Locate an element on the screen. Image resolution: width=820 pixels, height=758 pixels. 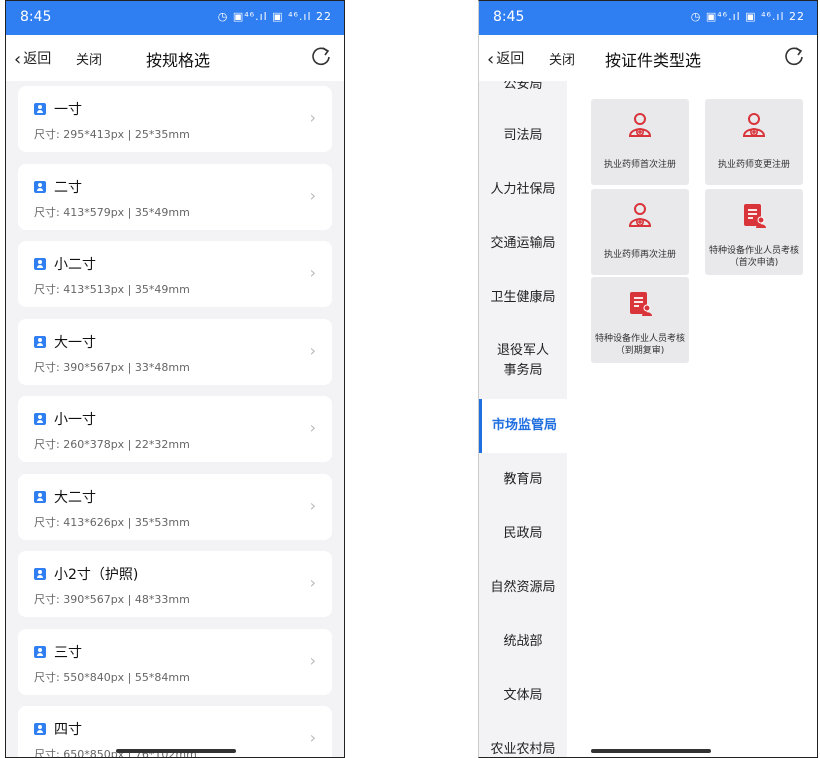
size-name: 大二寸 is located at coordinates (75, 497).